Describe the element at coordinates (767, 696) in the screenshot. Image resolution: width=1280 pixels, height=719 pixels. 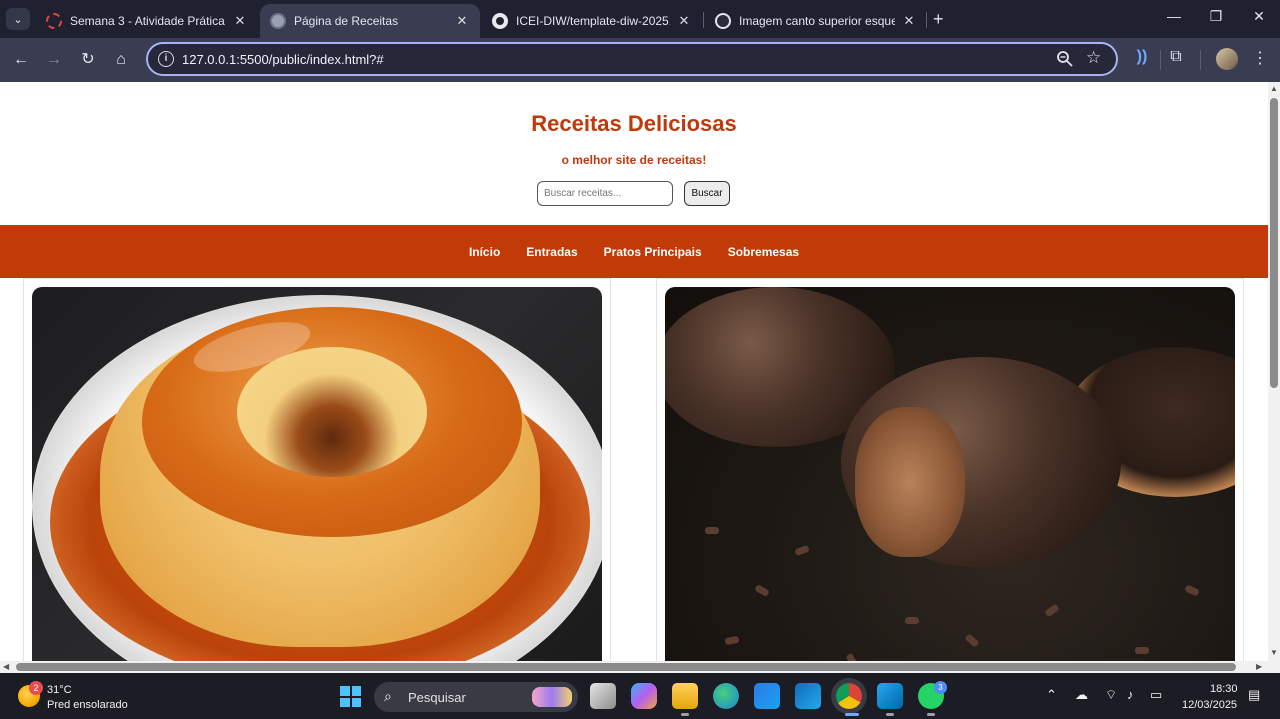
I see `store-icon` at that location.